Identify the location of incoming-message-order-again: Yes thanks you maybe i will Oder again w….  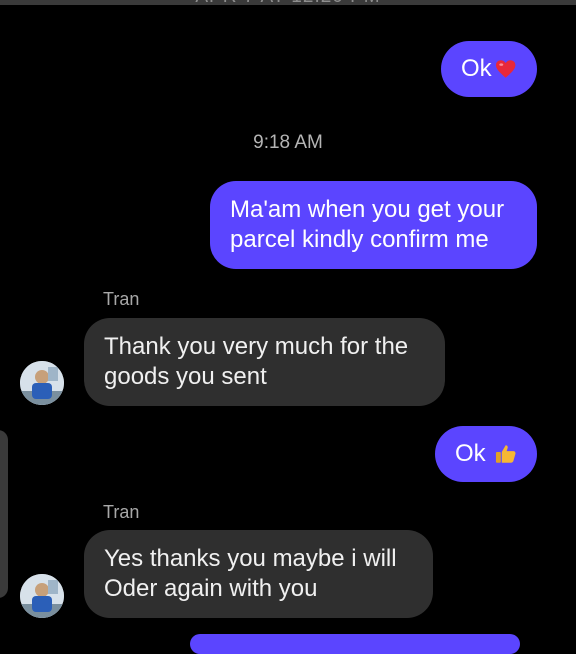
(258, 574).